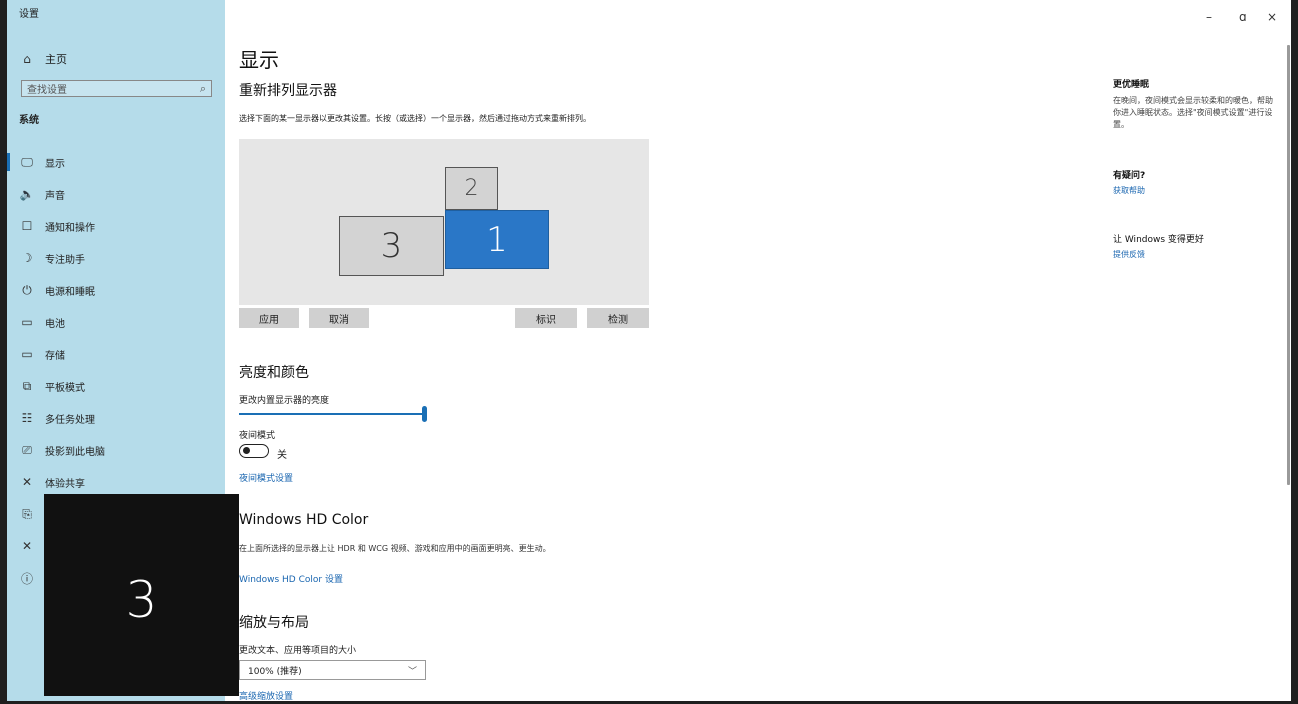 The image size is (1298, 704). Describe the element at coordinates (116, 88) in the screenshot. I see `search-input: 查找设置 ⌕` at that location.